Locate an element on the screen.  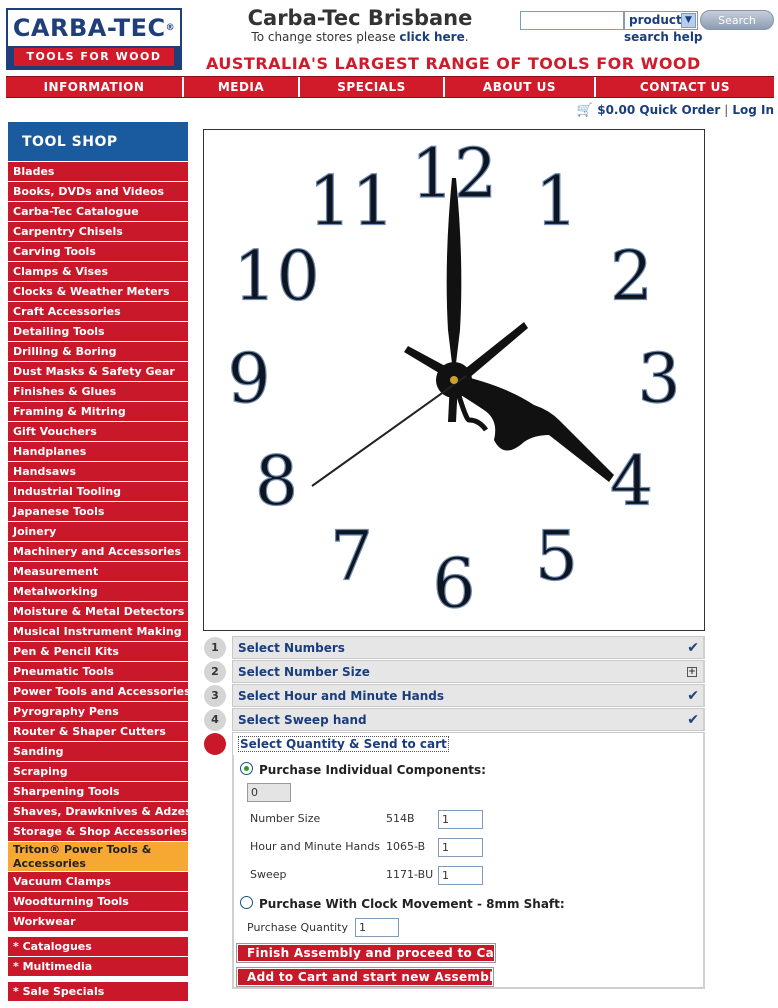
sidebar-item-musical-instrument-making: Musical Instrument Making is located at coordinates (98, 632).